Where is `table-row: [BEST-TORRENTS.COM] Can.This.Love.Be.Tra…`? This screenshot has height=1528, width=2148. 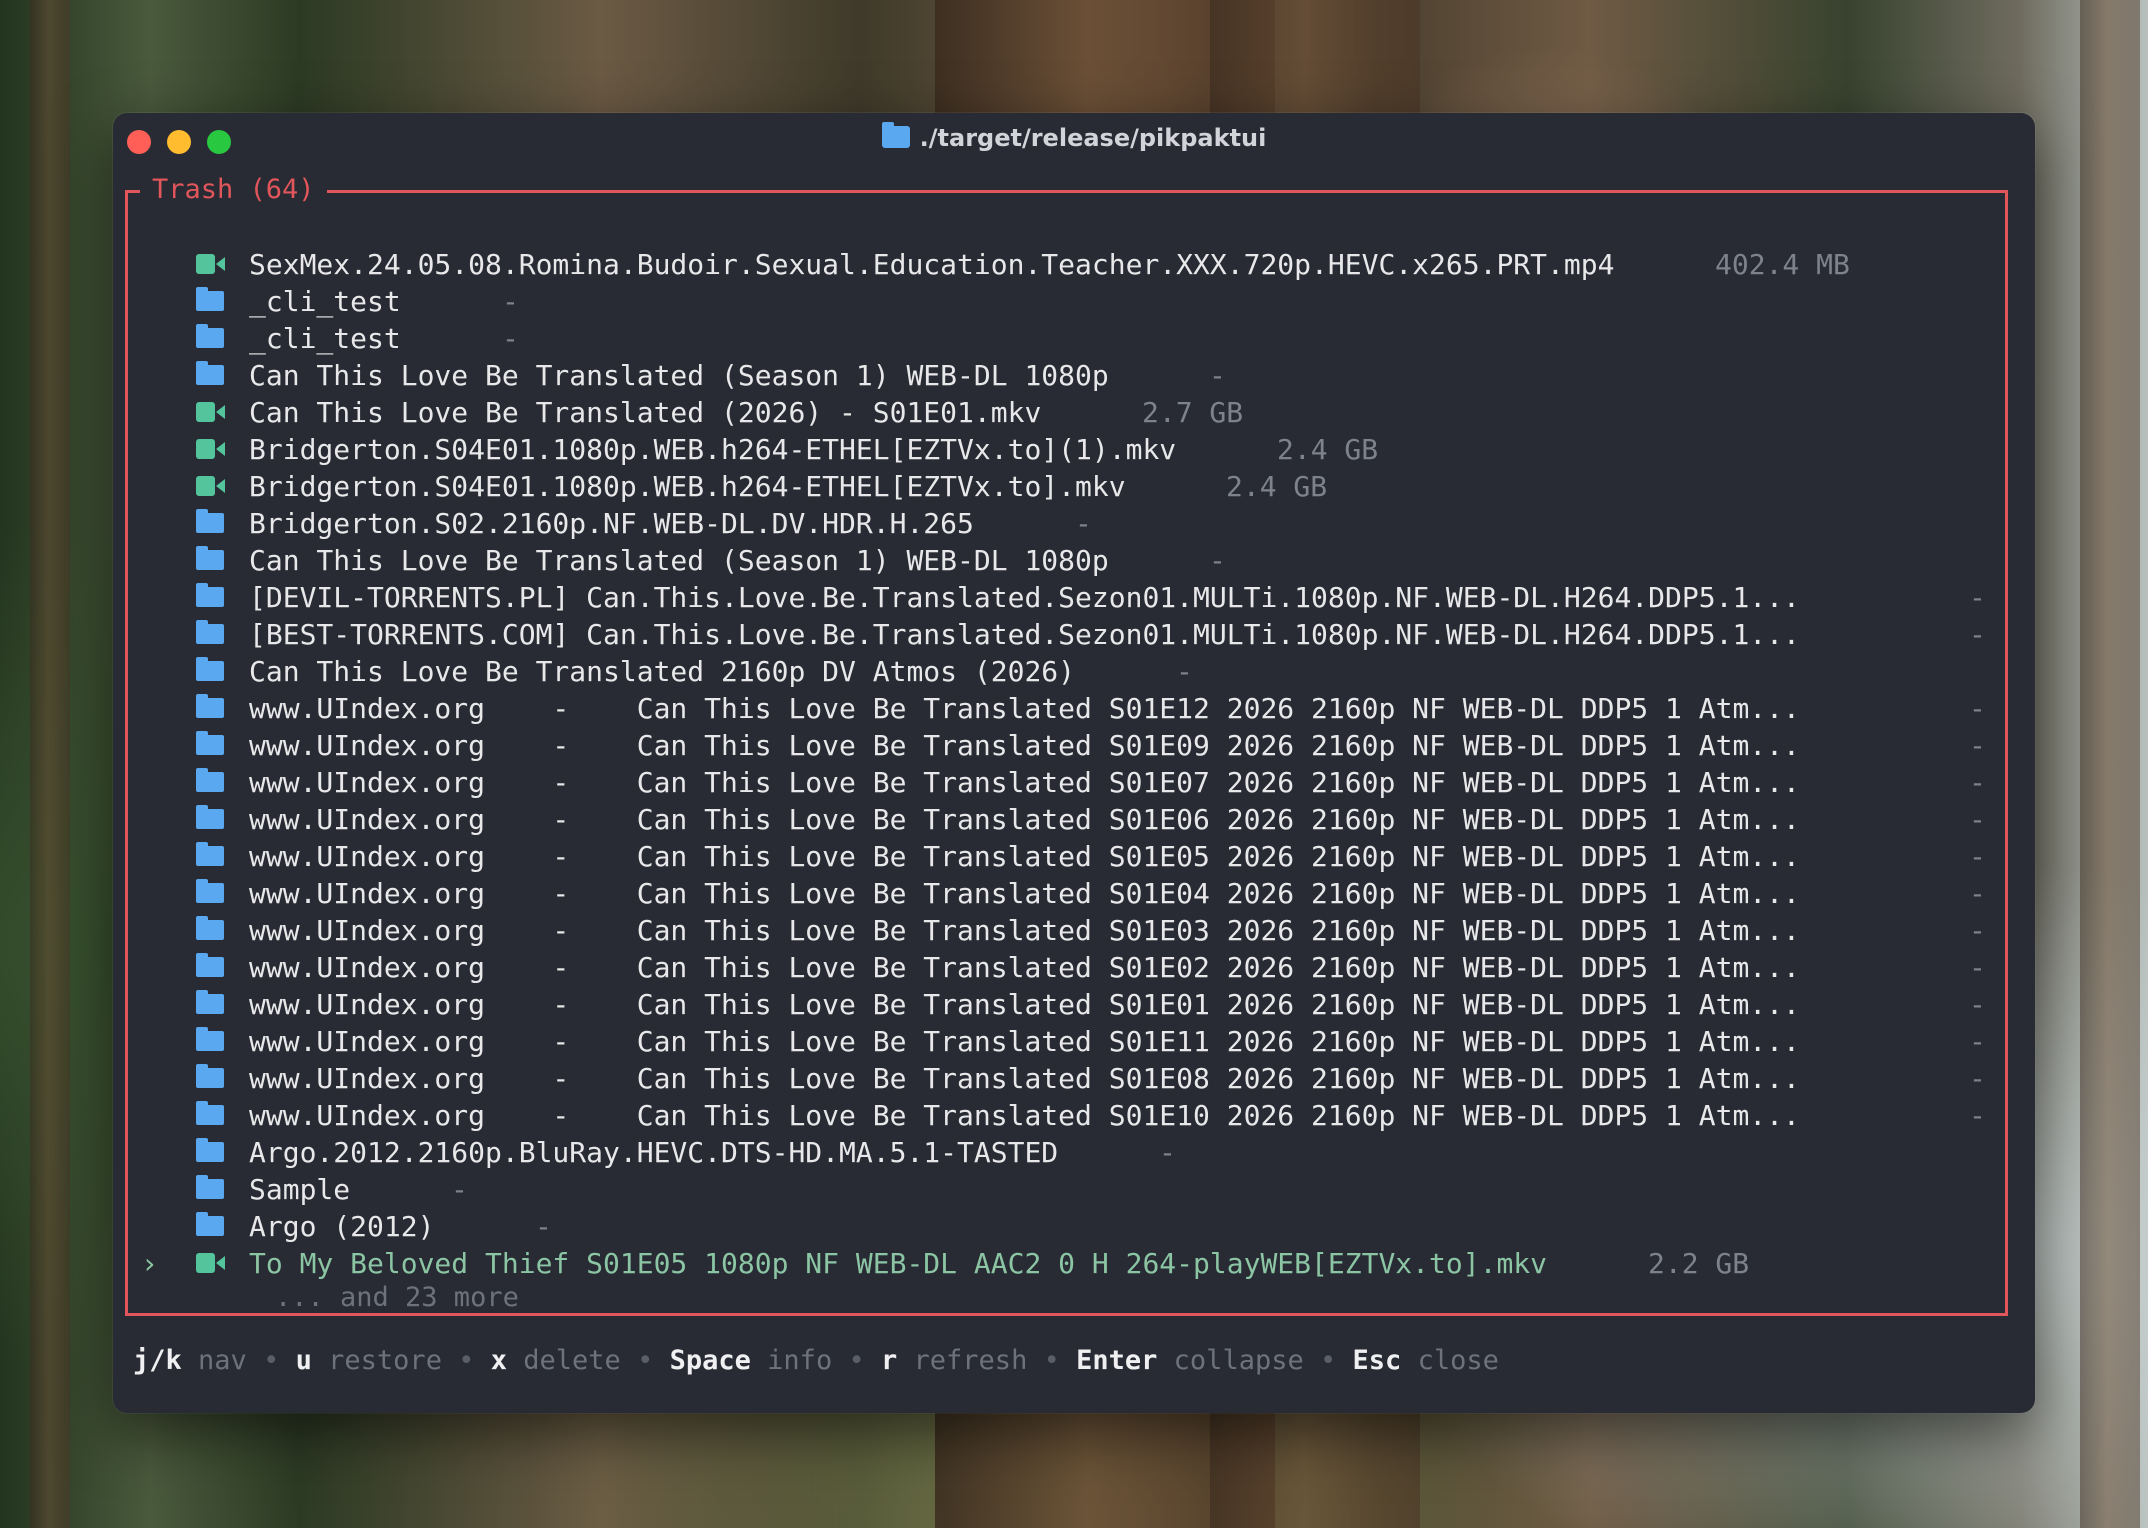 table-row: [BEST-TORRENTS.COM] Can.This.Love.Be.Tra… is located at coordinates (1081, 634).